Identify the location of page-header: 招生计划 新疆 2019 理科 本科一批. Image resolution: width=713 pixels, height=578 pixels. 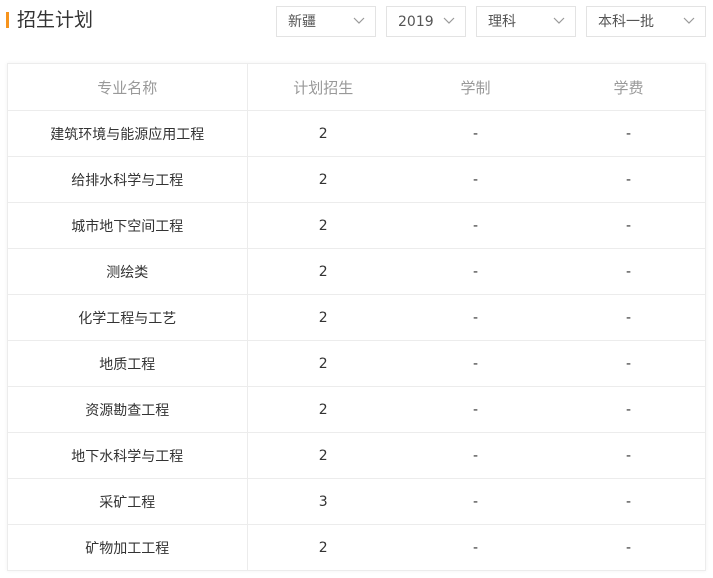
(356, 23).